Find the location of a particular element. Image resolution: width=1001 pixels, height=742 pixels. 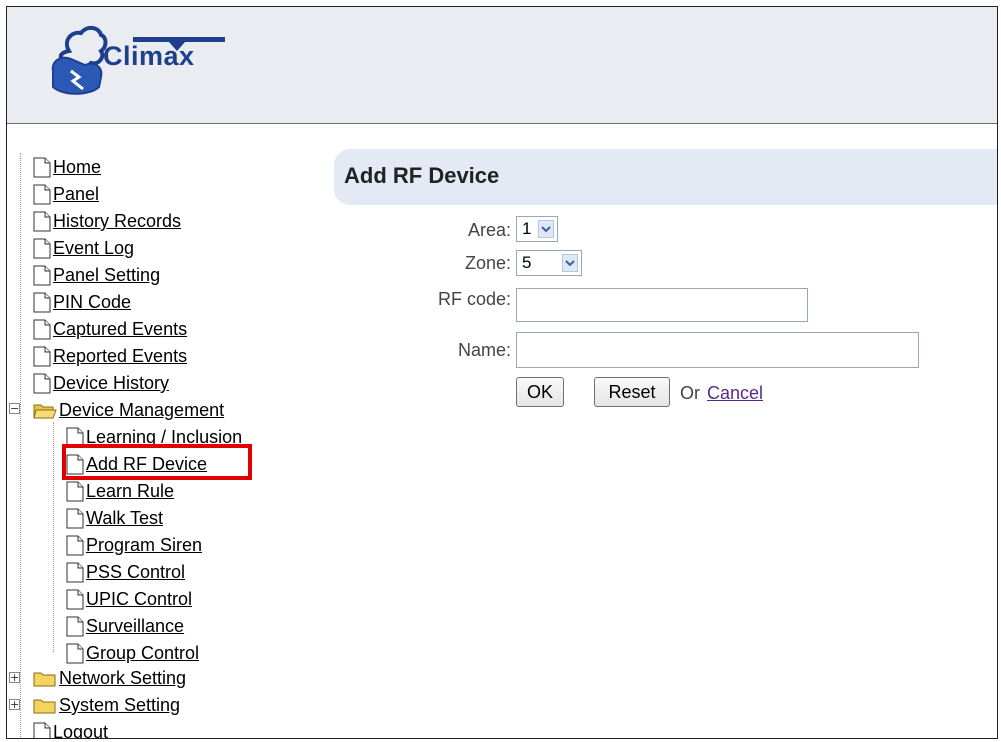

nav-folder-network-setting: Network Setting is located at coordinates (109, 678).